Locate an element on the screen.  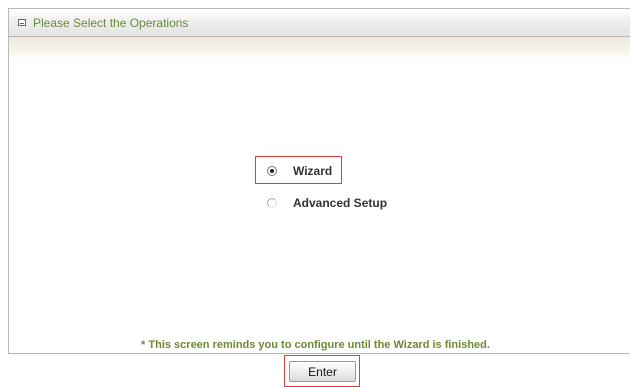
panel-header: Please Select the Operations is located at coordinates (319, 23).